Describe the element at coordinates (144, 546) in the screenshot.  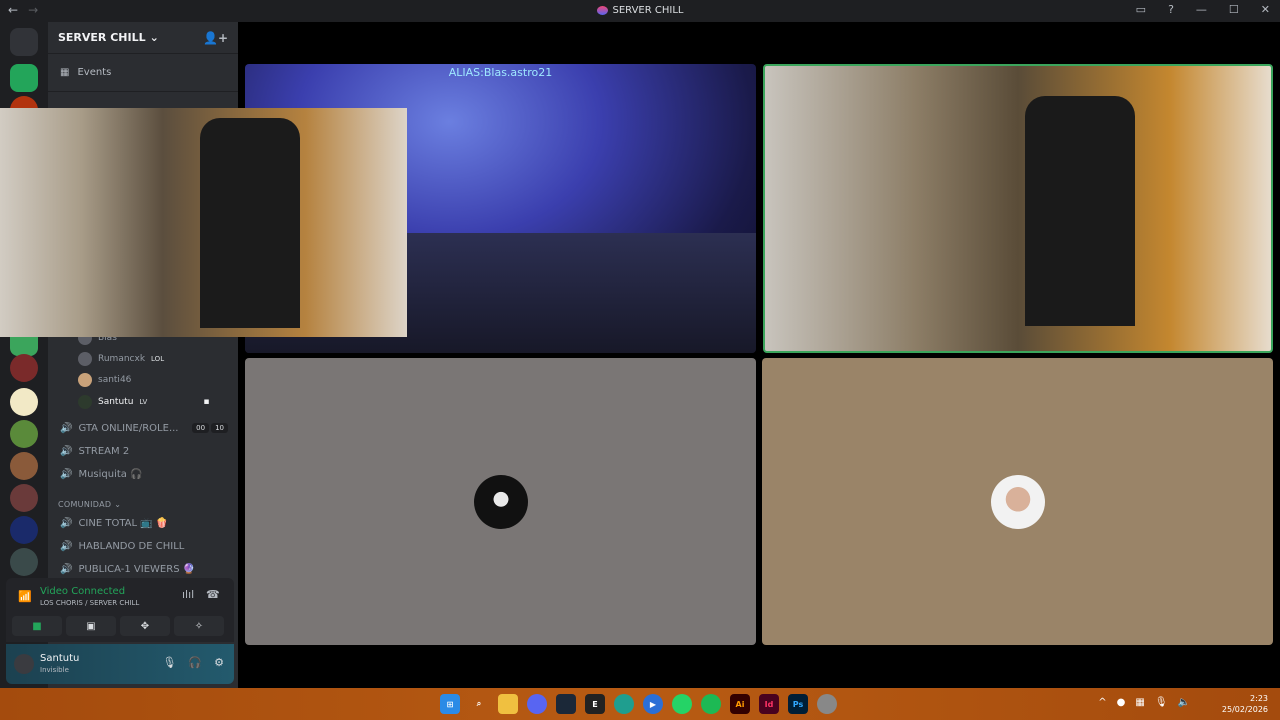
I see `voice-channel: 🔊 HABLANDO DE CHILL` at that location.